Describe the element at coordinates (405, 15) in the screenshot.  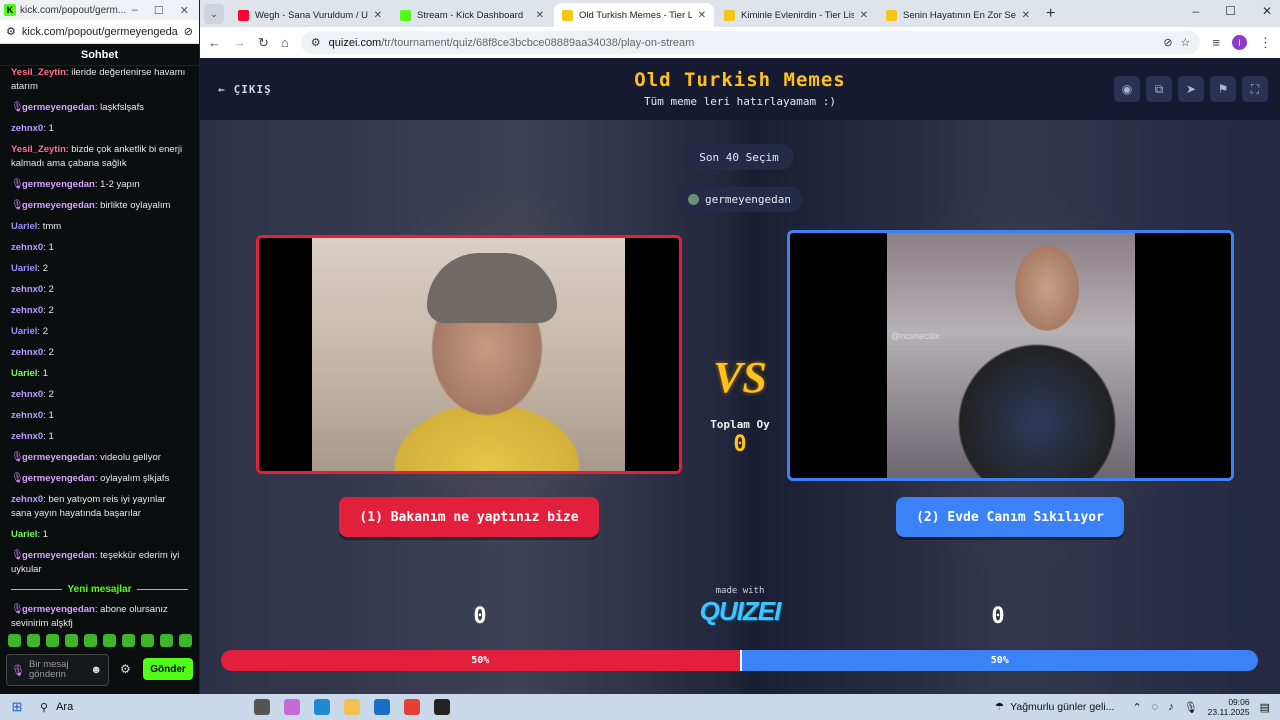
I see `tab-favicon-icon` at that location.